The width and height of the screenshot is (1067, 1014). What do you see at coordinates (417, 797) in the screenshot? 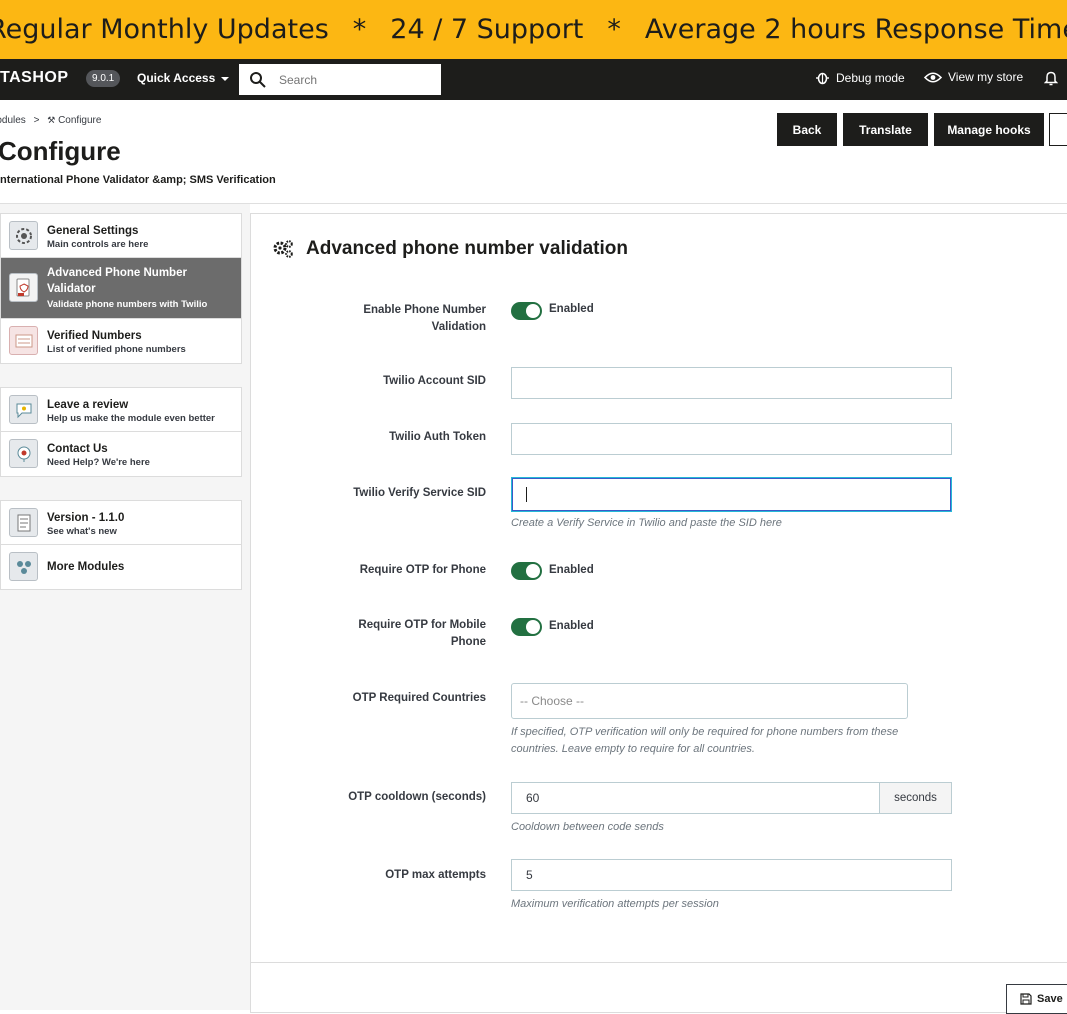
I see `cooldown-label: OTP cooldown (seconds)` at bounding box center [417, 797].